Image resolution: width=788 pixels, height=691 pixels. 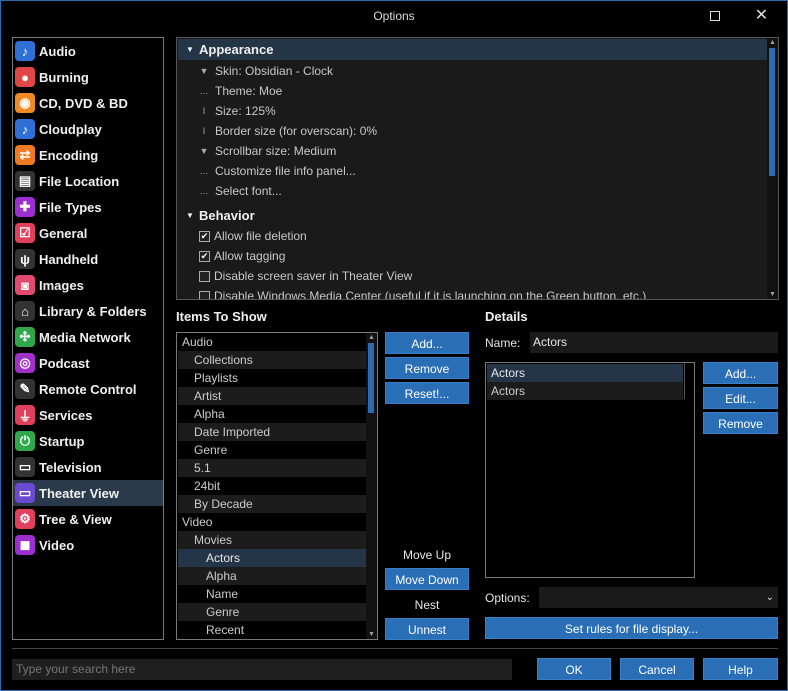 I want to click on list-item: Name, so click(x=272, y=594).